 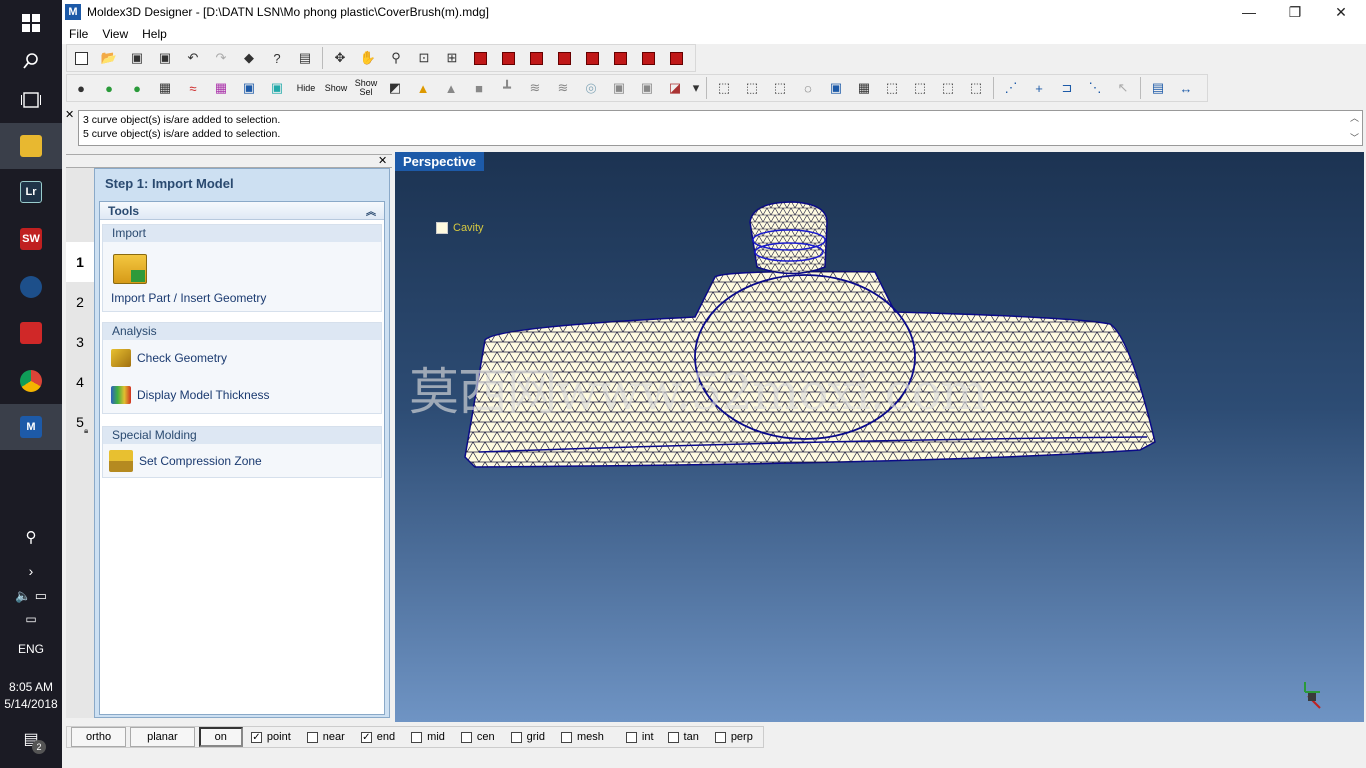 What do you see at coordinates (31, 146) in the screenshot?
I see `file-explorer-icon` at bounding box center [31, 146].